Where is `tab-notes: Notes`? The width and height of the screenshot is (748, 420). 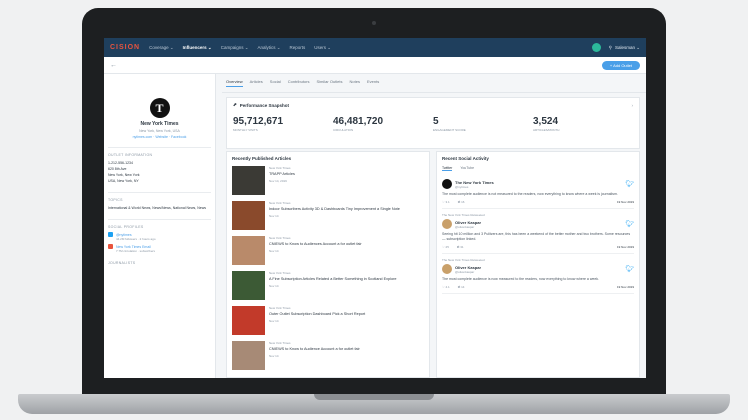
tab-notes: Notes is located at coordinates (355, 83).